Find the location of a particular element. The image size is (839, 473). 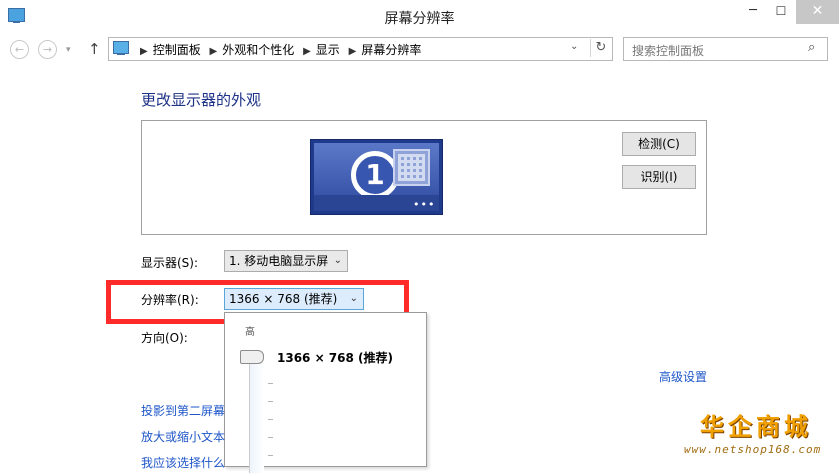

recent-locations-chevron-icon: ▾ is located at coordinates (68, 50).